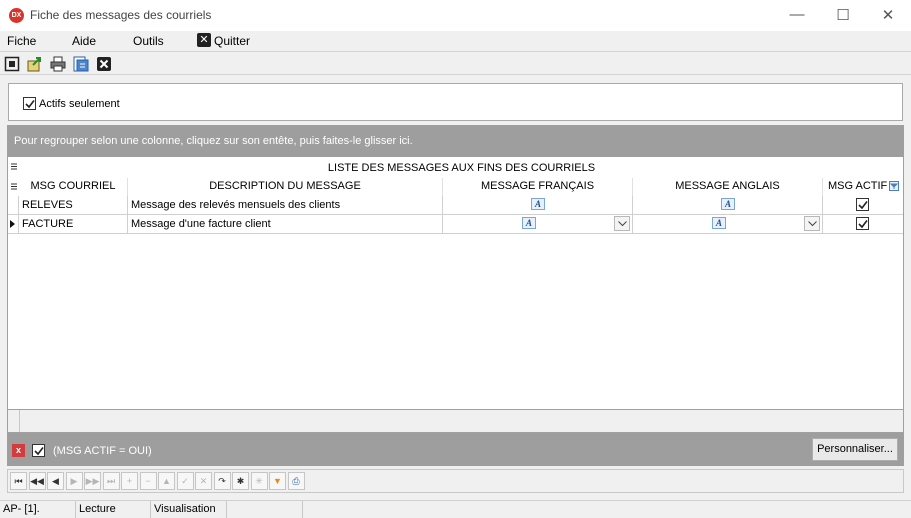 This screenshot has height=518, width=911. What do you see at coordinates (232, 41) in the screenshot?
I see `menu-quitter: Quitter` at bounding box center [232, 41].